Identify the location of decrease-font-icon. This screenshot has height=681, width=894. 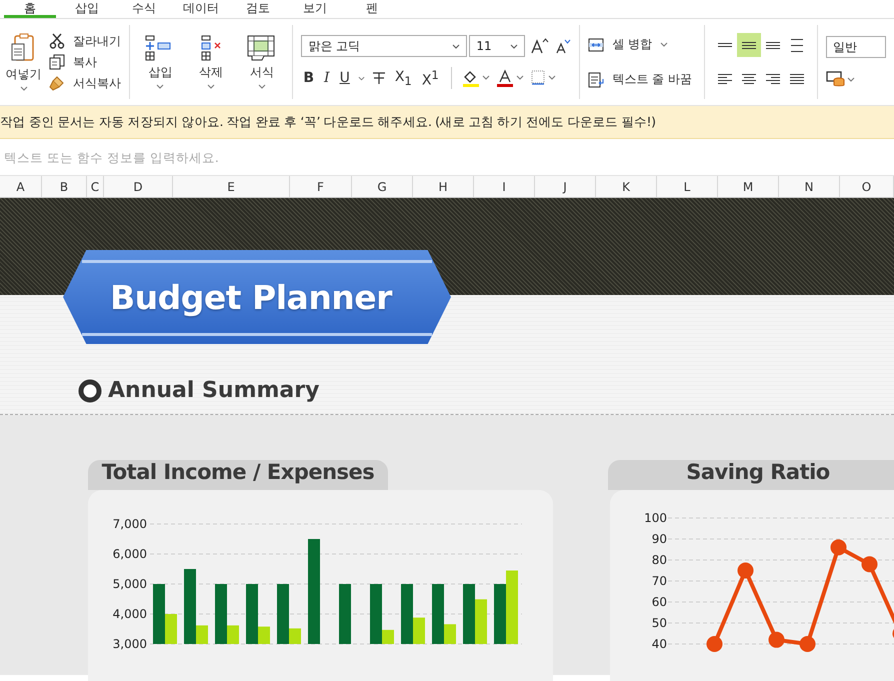
(563, 46).